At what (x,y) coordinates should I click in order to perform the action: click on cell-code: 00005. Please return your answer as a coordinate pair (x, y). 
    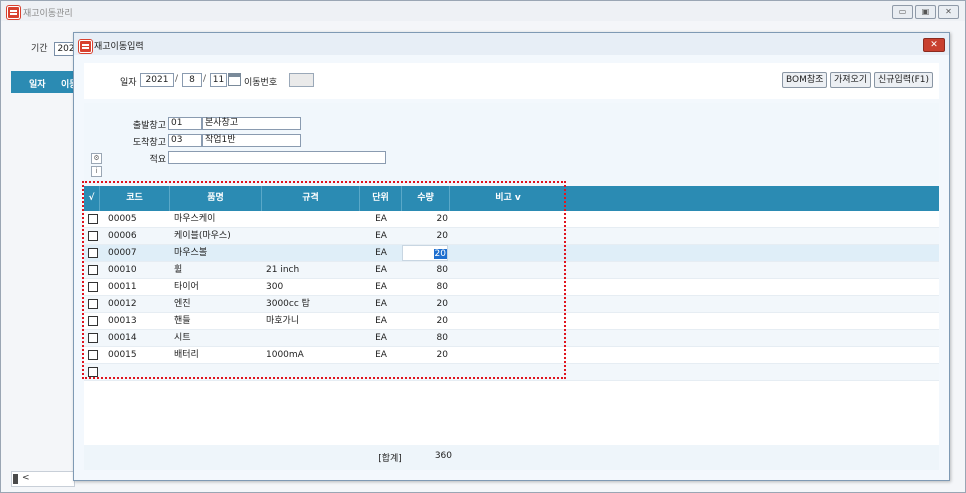
    Looking at the image, I should click on (138, 219).